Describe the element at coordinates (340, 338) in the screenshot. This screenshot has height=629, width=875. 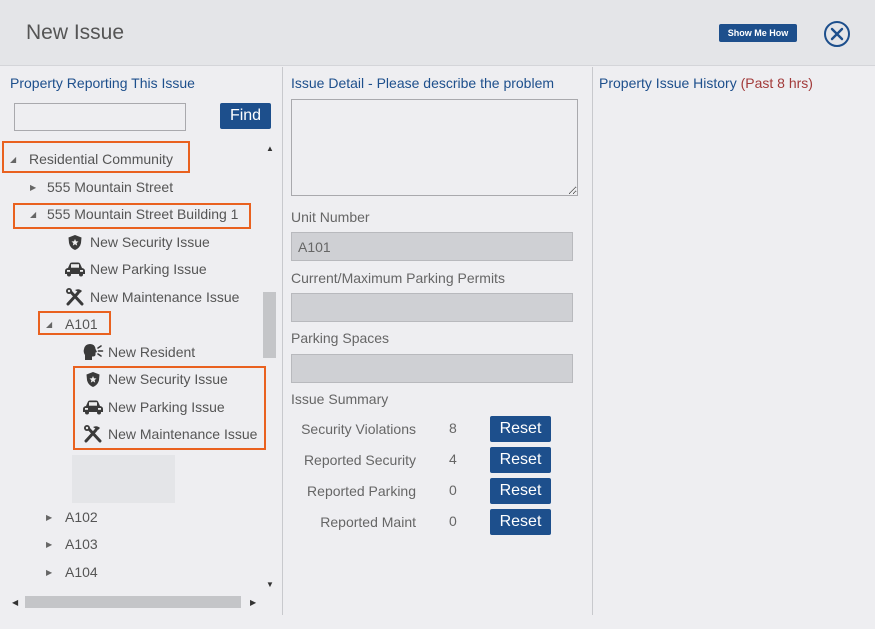
I see `parking-spaces-label: Parking Spaces` at that location.